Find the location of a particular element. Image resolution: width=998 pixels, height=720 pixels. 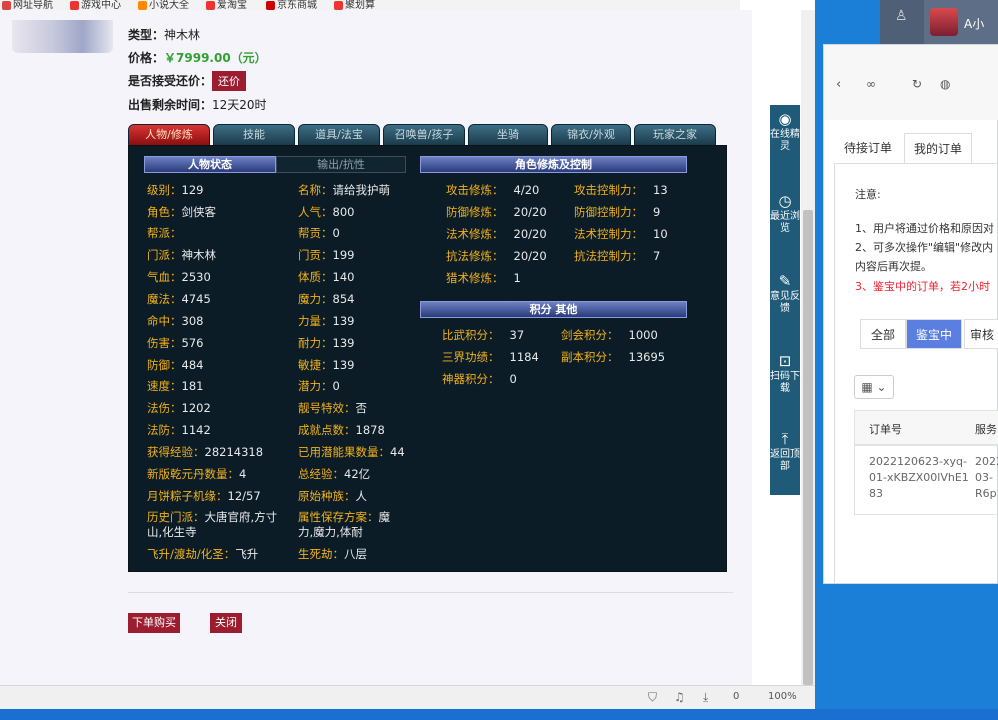

stat-left-6-value: 308 is located at coordinates (192, 321).